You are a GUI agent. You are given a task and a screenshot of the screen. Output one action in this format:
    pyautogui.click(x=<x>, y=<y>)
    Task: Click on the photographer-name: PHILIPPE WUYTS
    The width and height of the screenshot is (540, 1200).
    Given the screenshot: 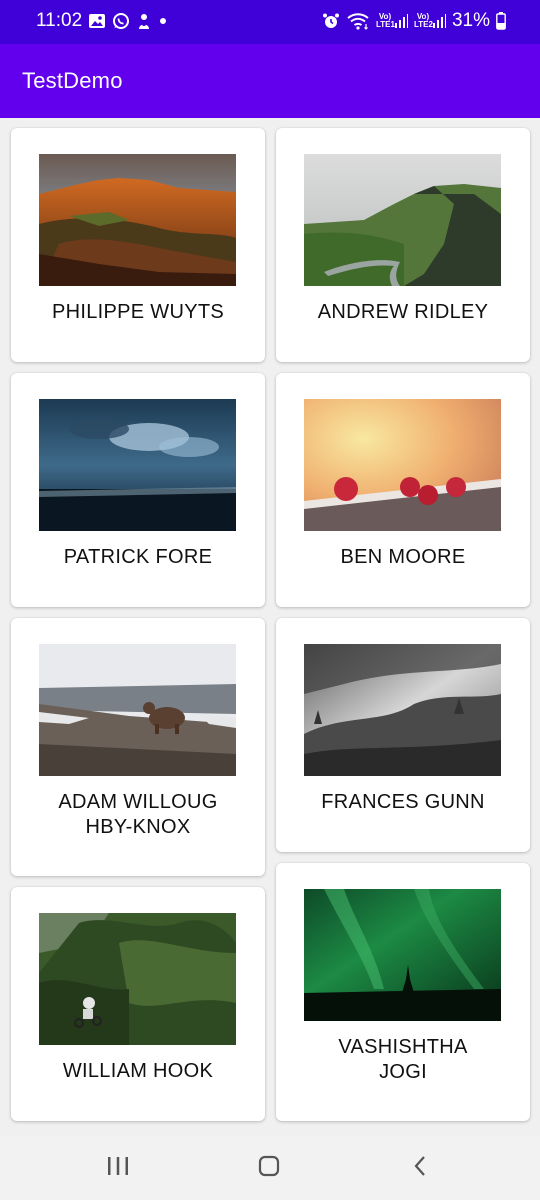 What is the action you would take?
    pyautogui.click(x=137, y=312)
    